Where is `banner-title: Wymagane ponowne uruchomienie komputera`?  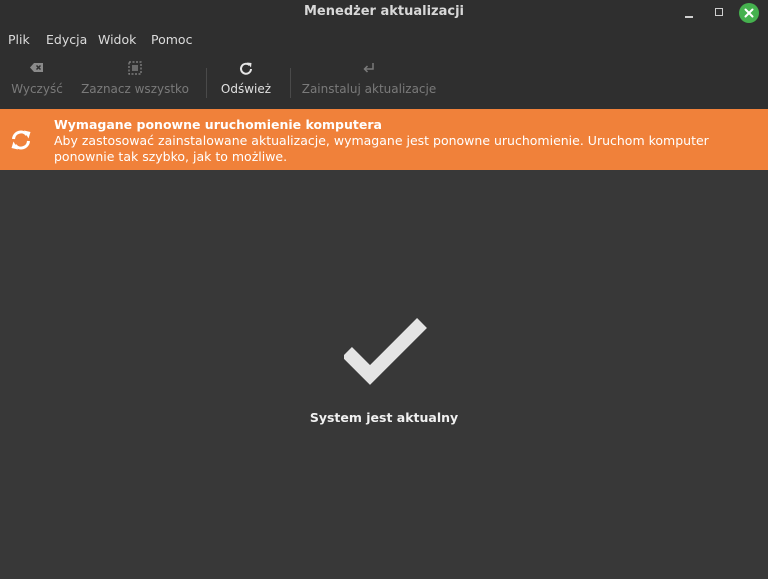
banner-title: Wymagane ponowne uruchomienie komputera is located at coordinates (218, 124).